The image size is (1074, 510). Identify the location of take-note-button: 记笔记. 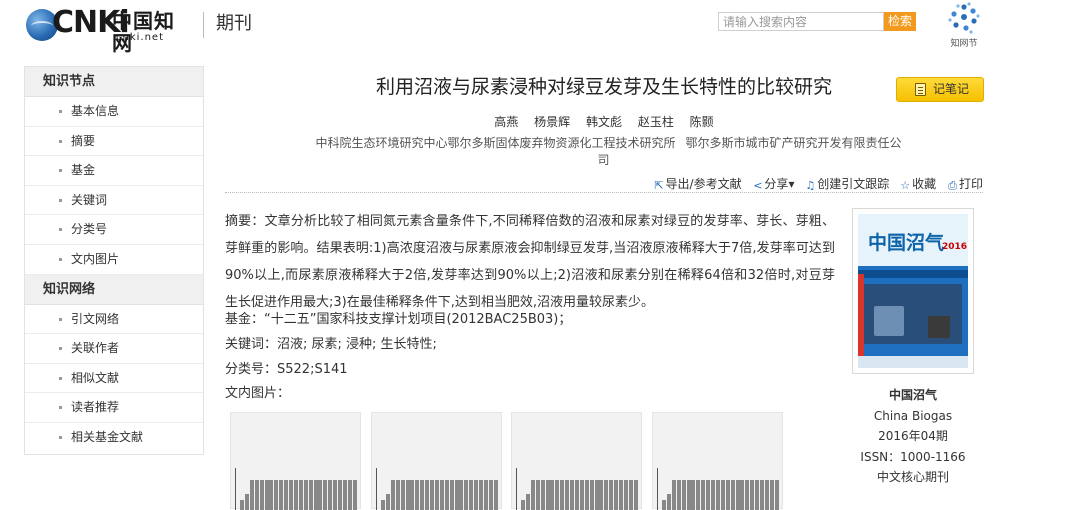
(940, 89).